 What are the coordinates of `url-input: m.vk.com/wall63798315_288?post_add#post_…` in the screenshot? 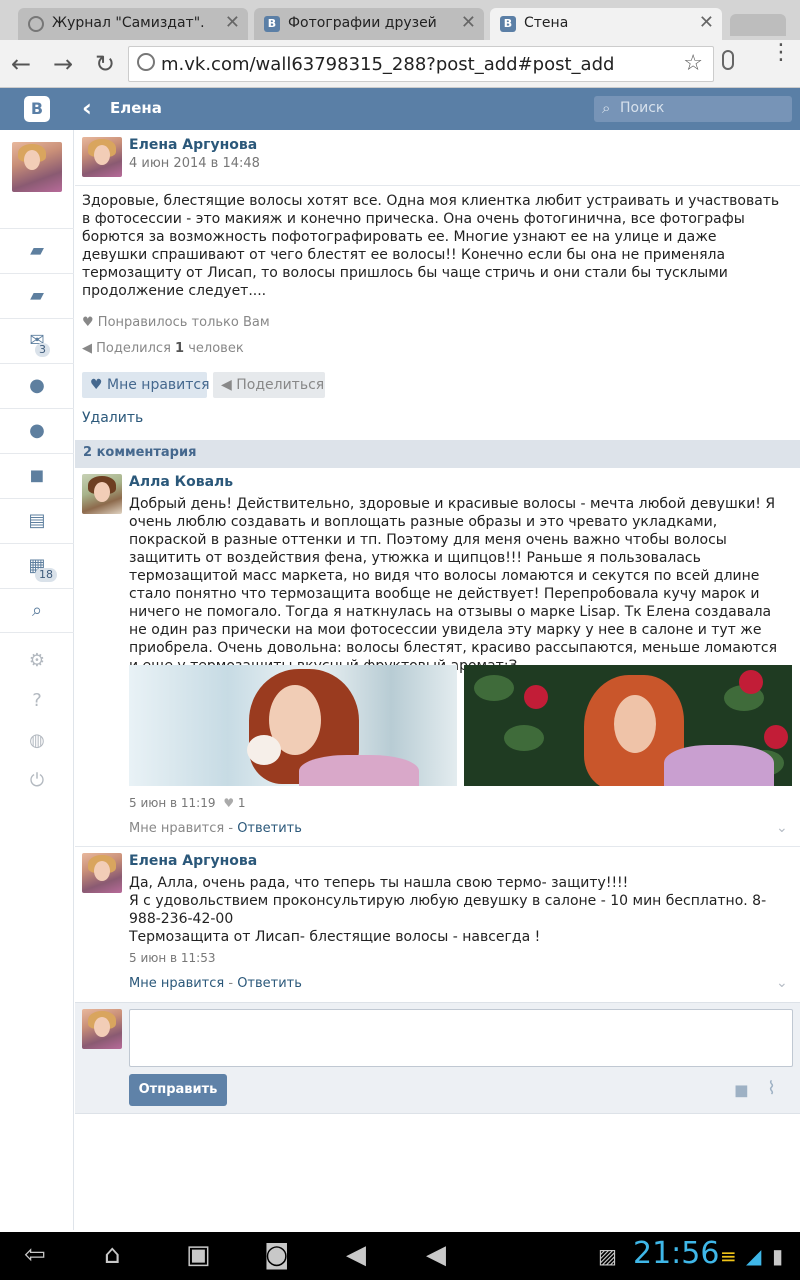 It's located at (421, 64).